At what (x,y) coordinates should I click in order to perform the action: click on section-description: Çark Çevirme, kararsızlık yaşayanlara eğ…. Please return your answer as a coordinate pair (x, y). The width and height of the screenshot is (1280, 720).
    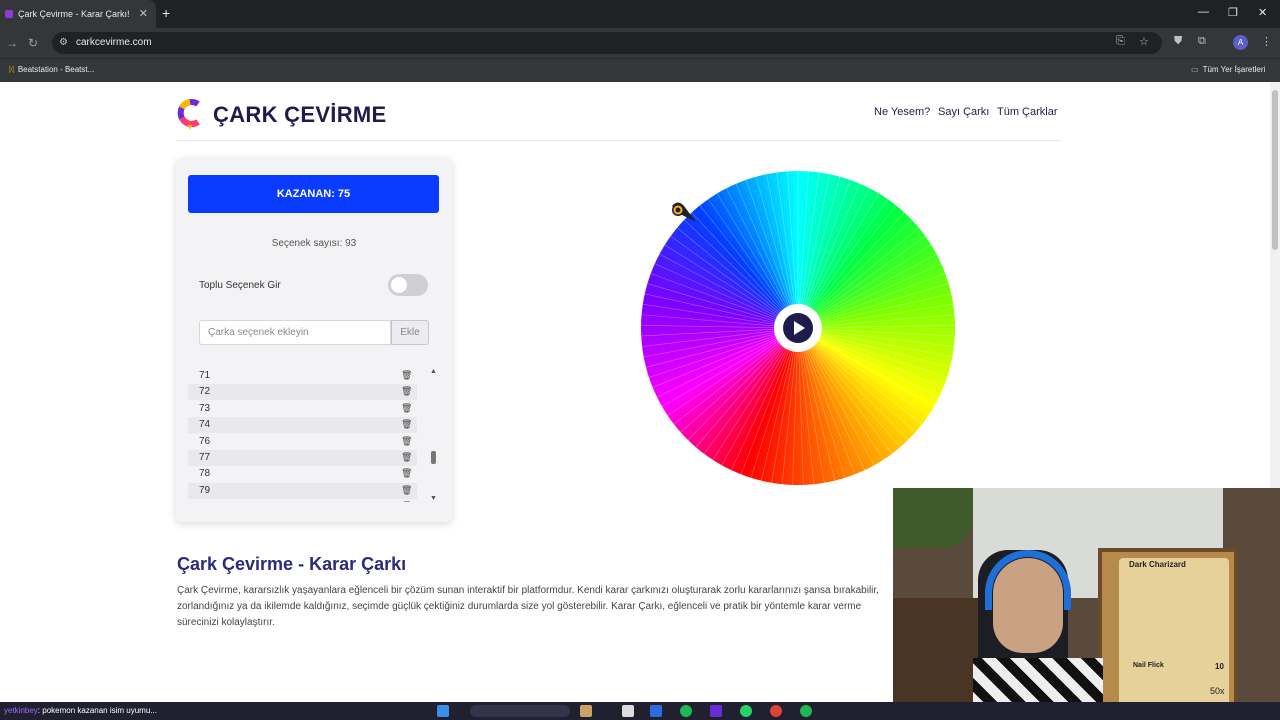
    Looking at the image, I should click on (528, 606).